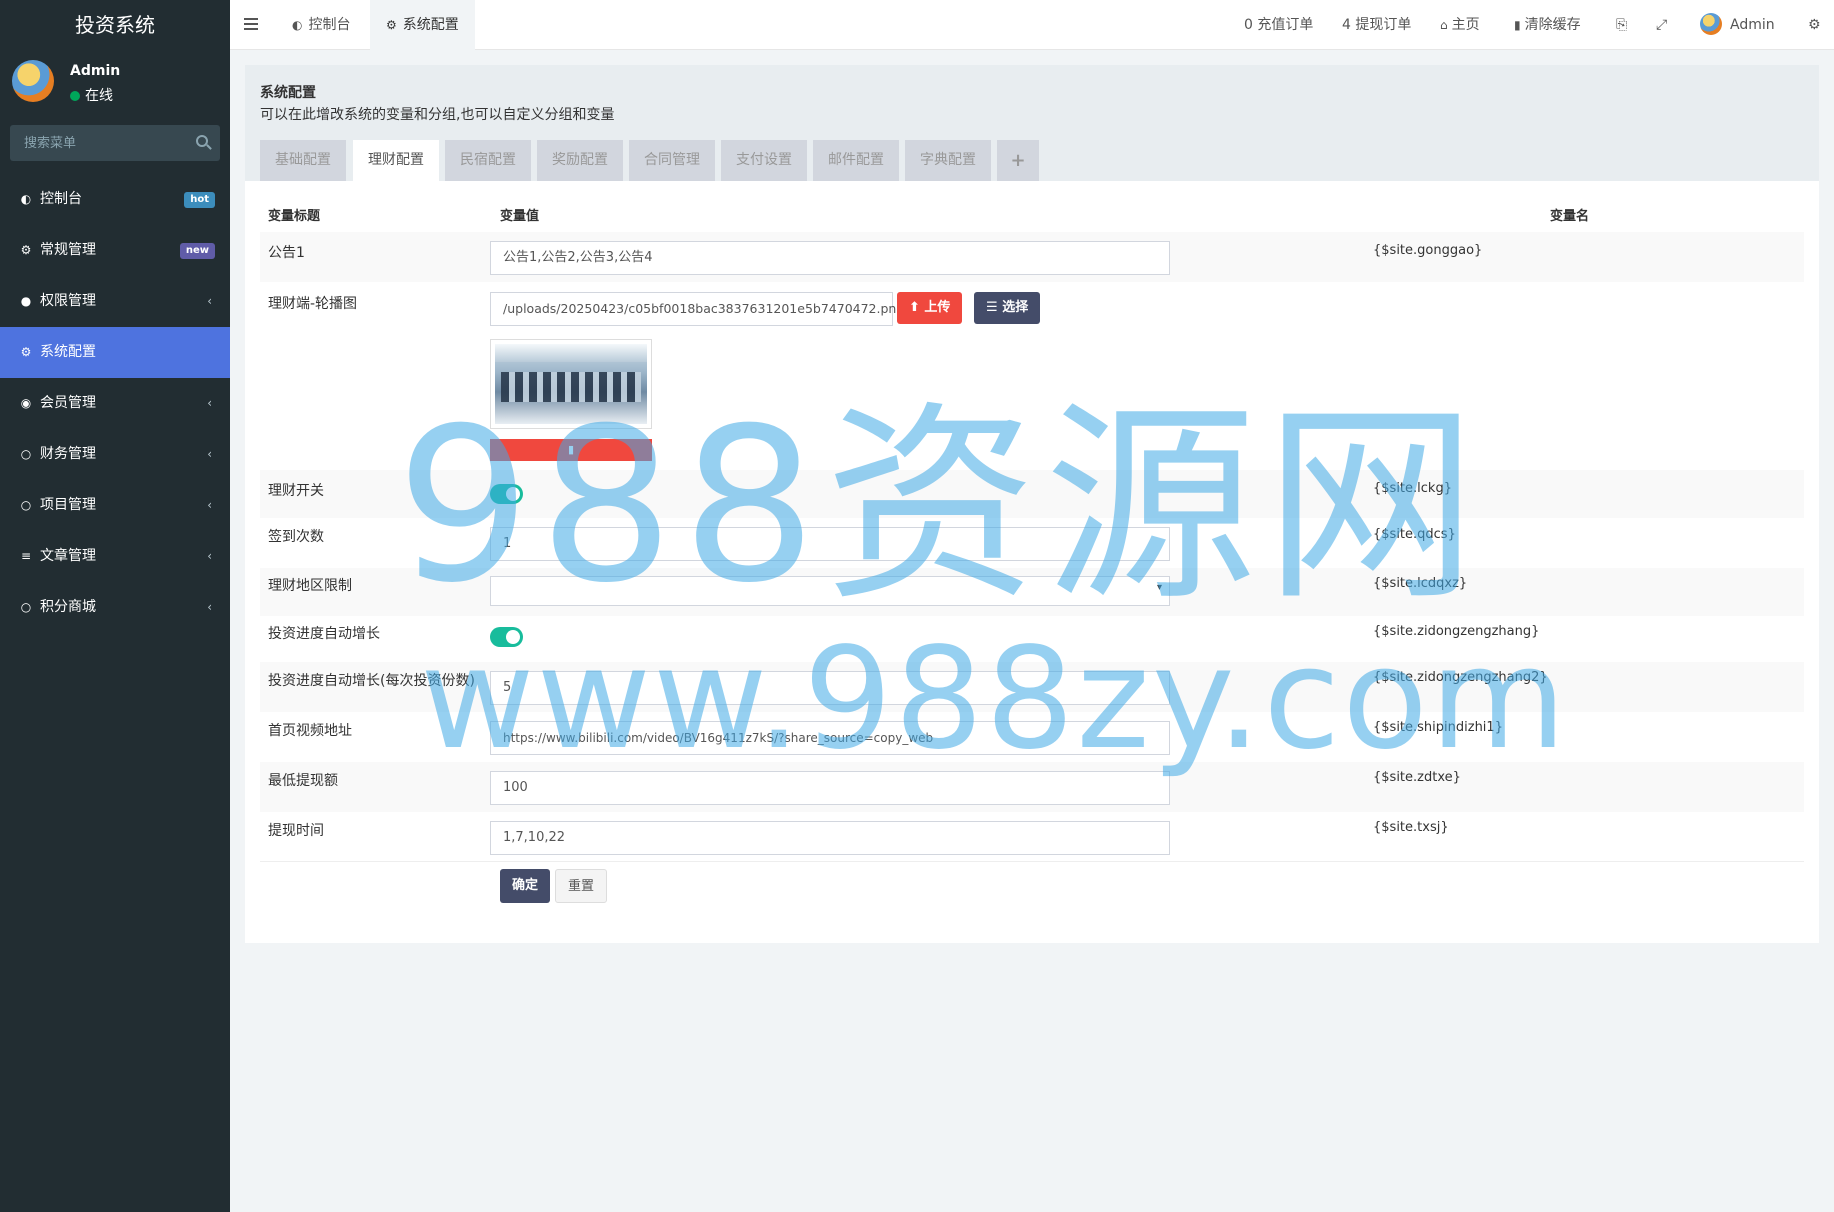 The height and width of the screenshot is (1212, 1834). Describe the element at coordinates (488, 160) in the screenshot. I see `tab-homestay: 民宿配置` at that location.